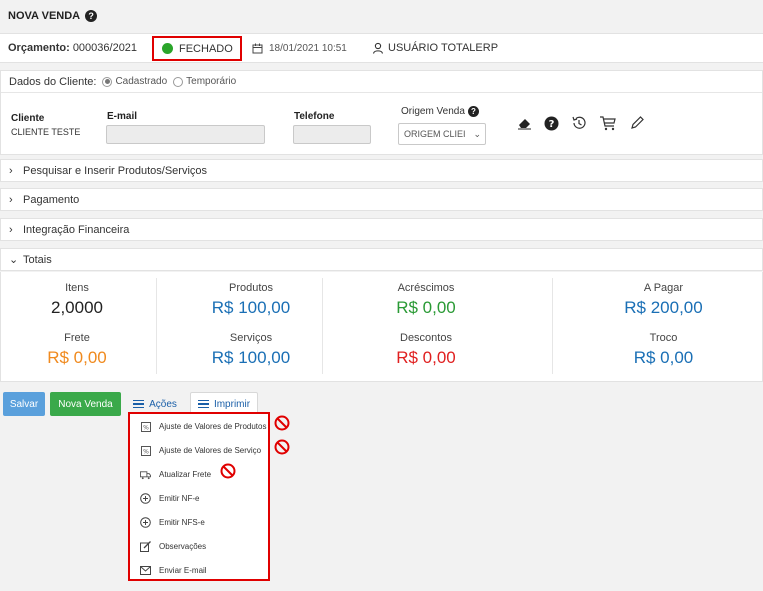 This screenshot has height=591, width=763. Describe the element at coordinates (105, 48) in the screenshot. I see `orcamento-number: 000036/2021` at that location.